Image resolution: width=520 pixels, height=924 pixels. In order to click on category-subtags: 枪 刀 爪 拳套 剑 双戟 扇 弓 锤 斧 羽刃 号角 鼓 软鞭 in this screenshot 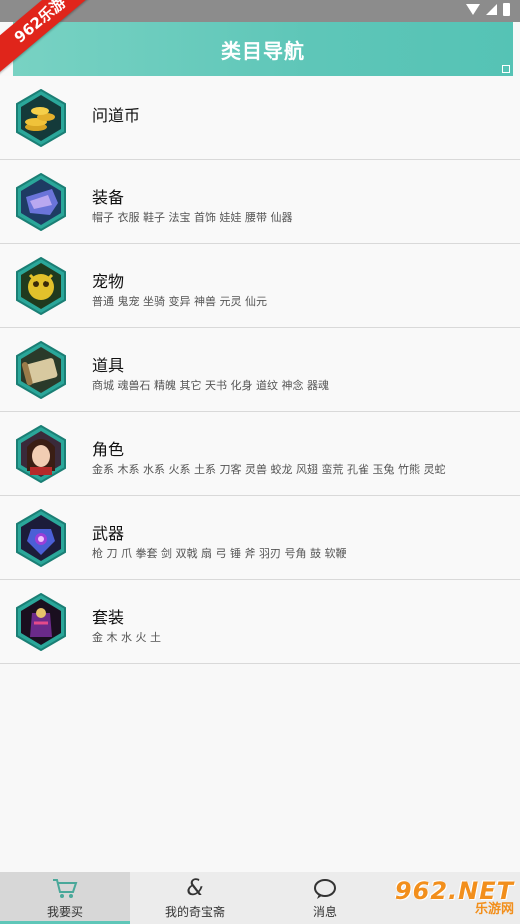, I will do `click(219, 553)`.